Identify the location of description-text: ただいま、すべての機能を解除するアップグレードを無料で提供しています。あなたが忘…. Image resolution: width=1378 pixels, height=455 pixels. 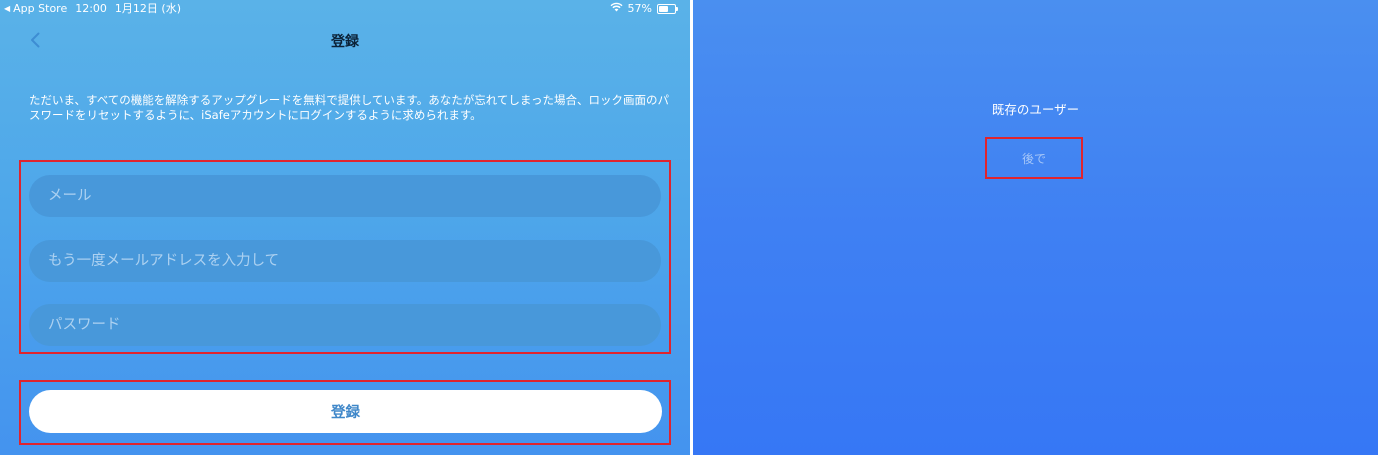
(349, 107).